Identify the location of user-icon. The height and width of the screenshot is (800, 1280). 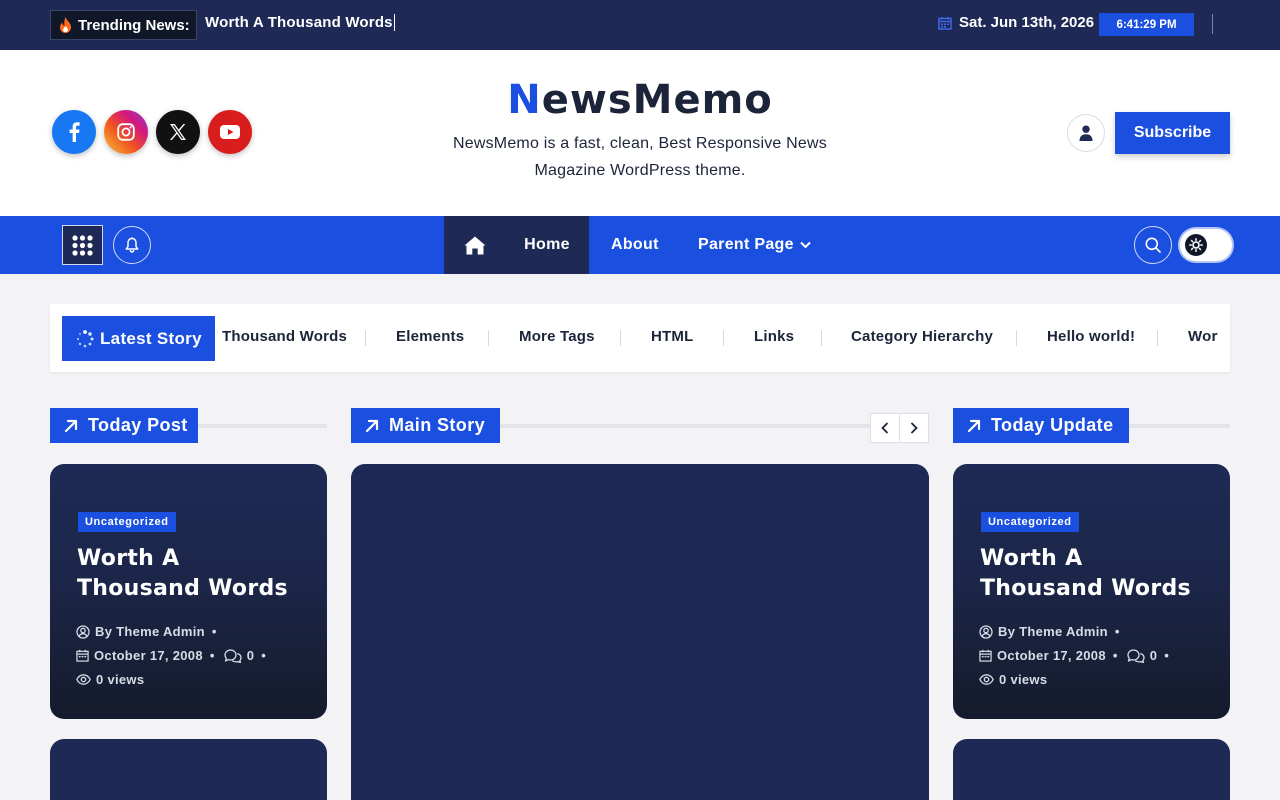
(1086, 133).